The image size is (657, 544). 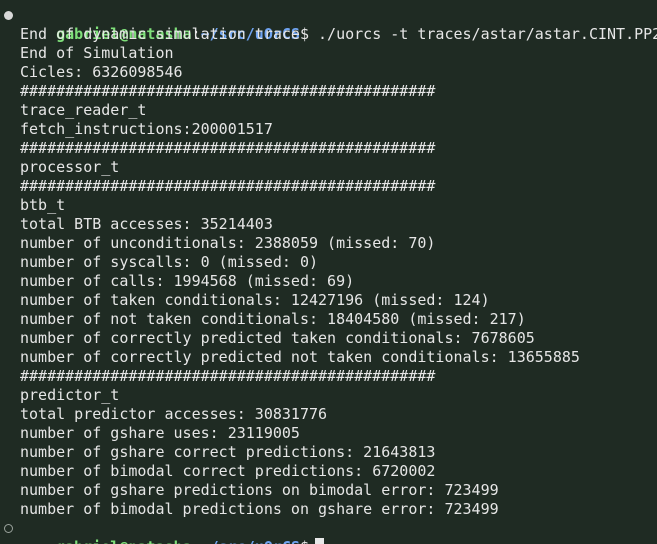 What do you see at coordinates (160, 433) in the screenshot?
I see `output-line: number of gshare uses: 23119005` at bounding box center [160, 433].